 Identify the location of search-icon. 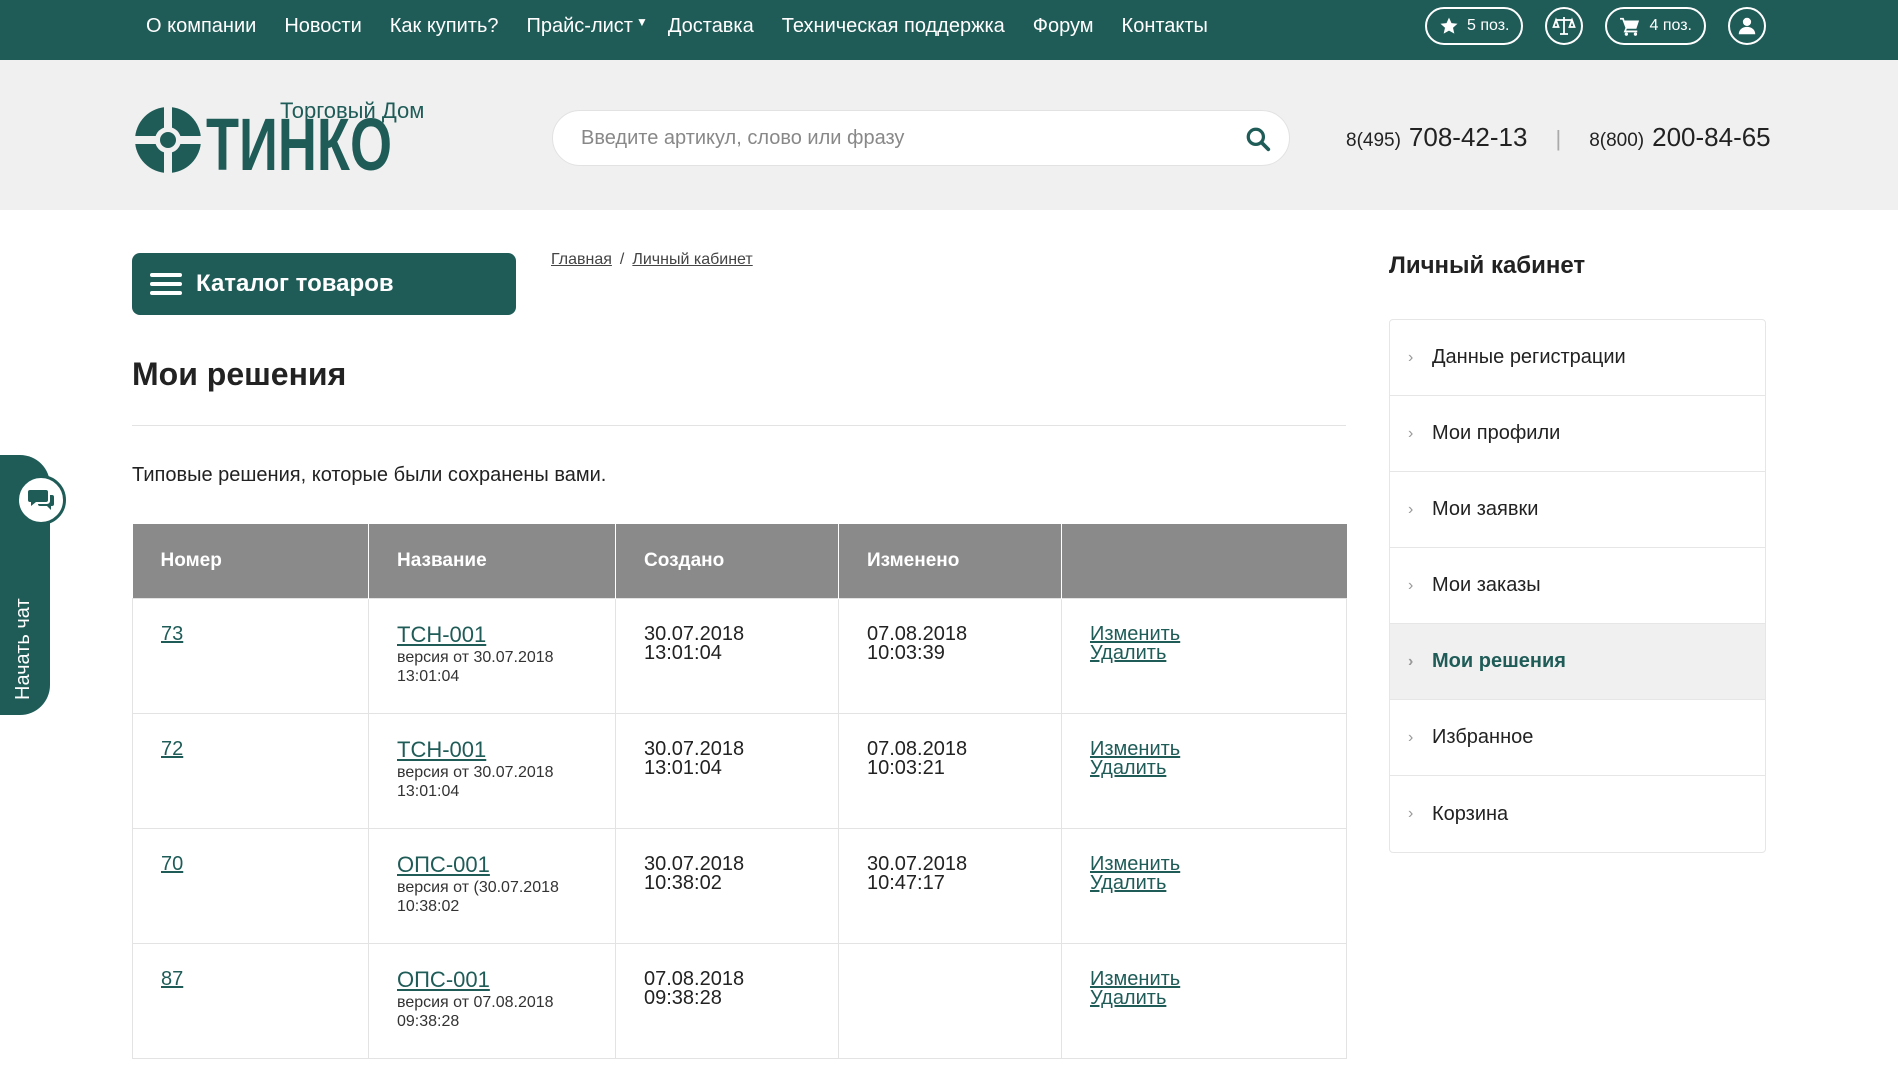
(1258, 139).